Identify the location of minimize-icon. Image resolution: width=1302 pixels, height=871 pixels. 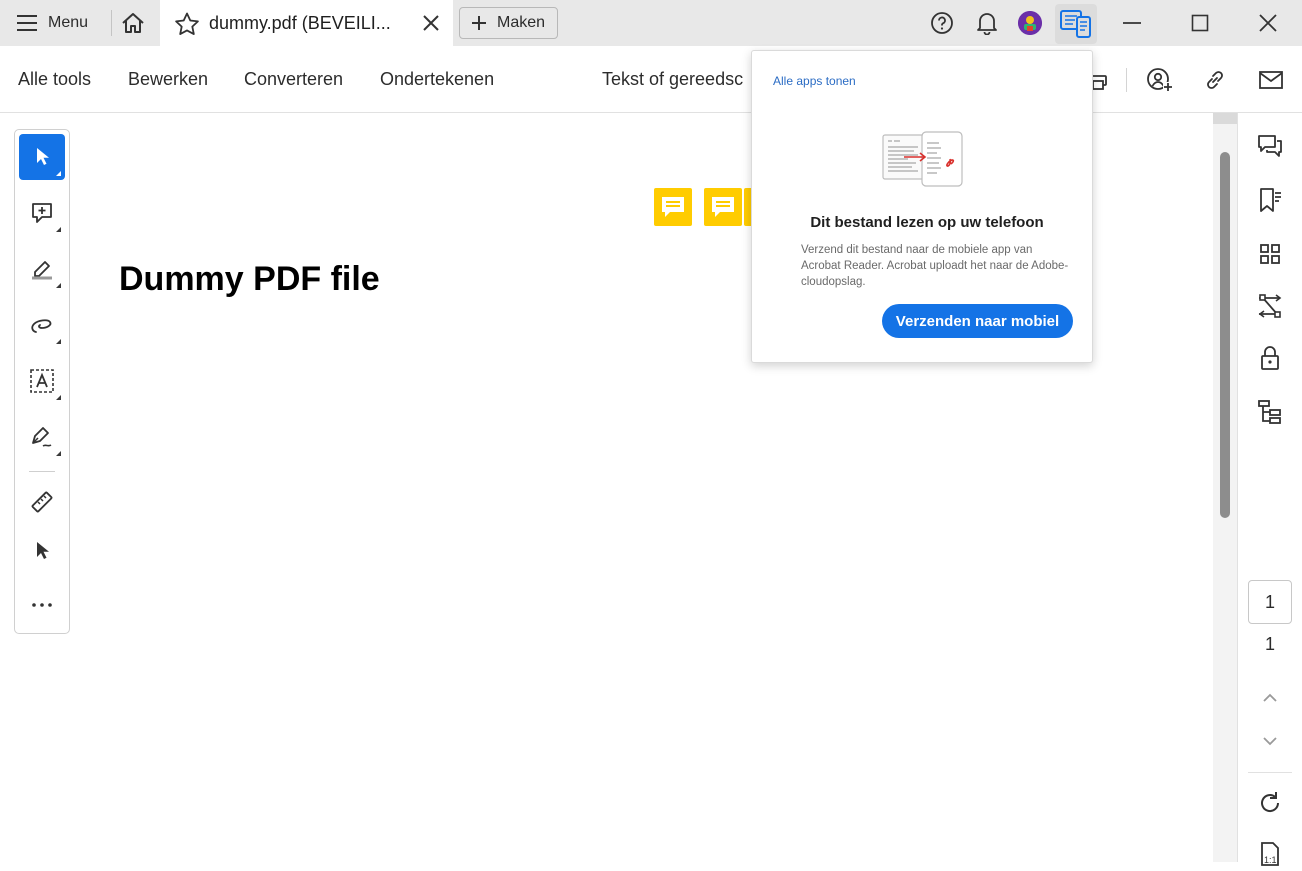
(1132, 23).